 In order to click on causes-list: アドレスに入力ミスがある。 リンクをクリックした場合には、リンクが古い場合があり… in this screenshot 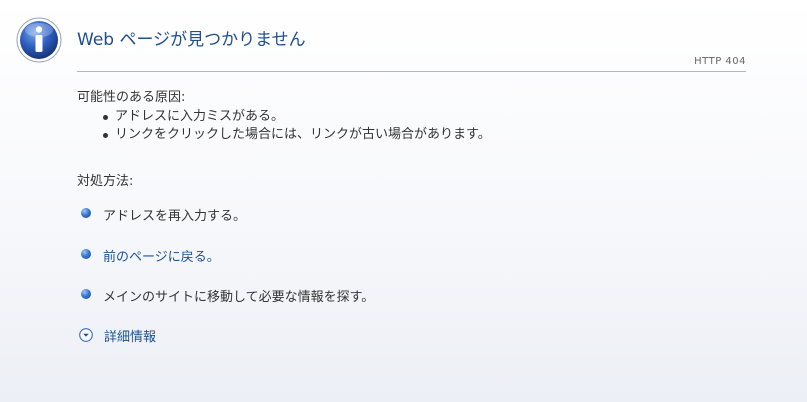, I will do `click(296, 126)`.